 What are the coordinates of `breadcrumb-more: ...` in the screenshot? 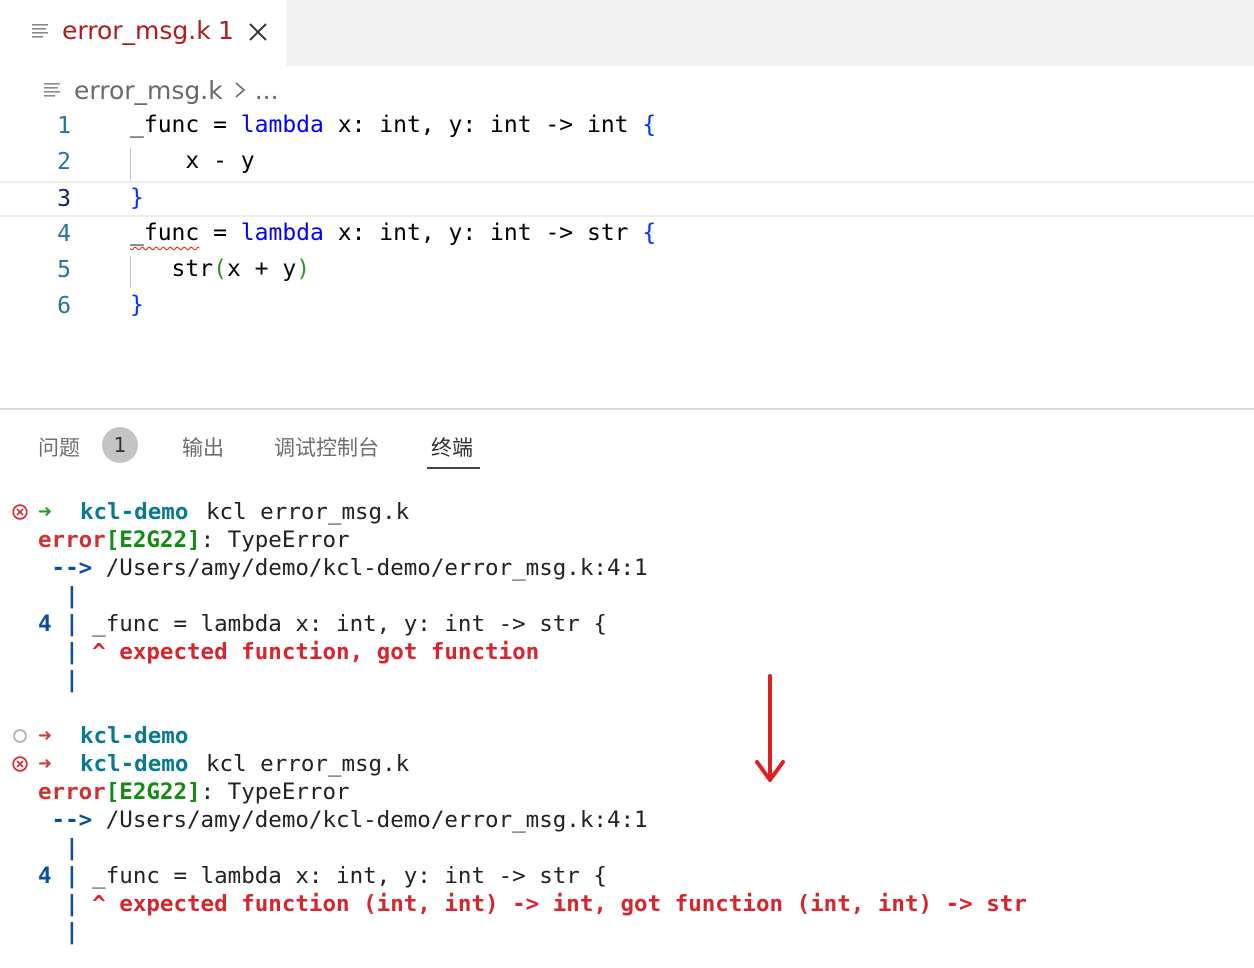 It's located at (267, 90).